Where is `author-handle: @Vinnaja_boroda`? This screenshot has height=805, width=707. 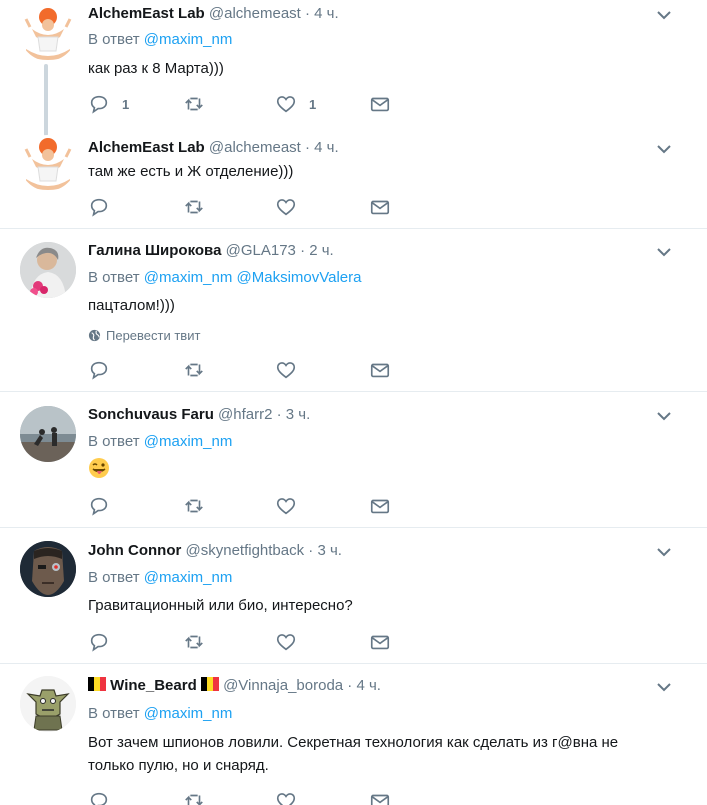 author-handle: @Vinnaja_boroda is located at coordinates (283, 685).